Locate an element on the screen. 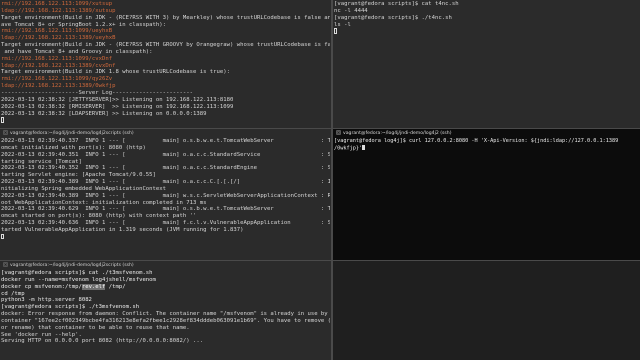  terminal-line: rmi://192.168.122.113:1099/cvxDnf is located at coordinates (57, 58).